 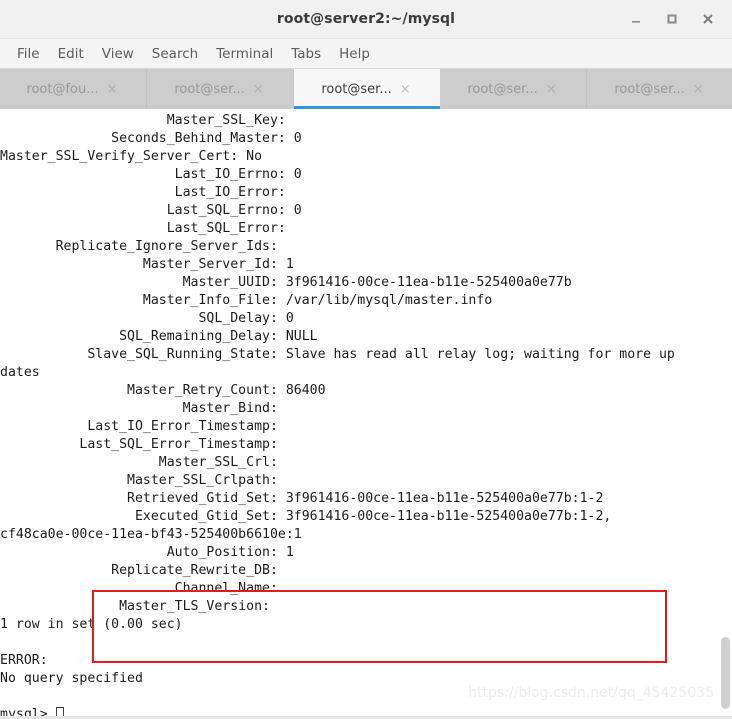 I want to click on scrollbar, so click(x=725, y=414).